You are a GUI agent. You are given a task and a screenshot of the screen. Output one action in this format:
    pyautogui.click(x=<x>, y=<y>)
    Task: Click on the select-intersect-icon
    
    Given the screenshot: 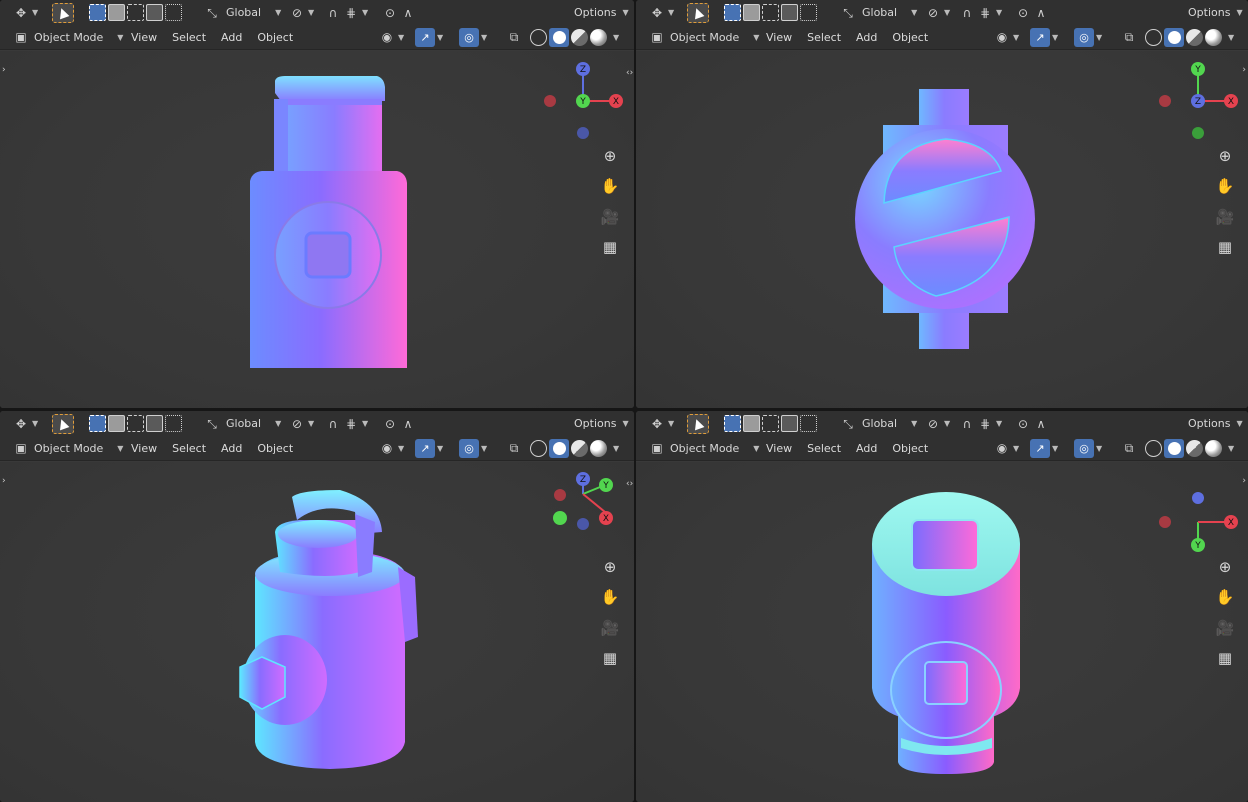 What is the action you would take?
    pyautogui.click(x=808, y=423)
    